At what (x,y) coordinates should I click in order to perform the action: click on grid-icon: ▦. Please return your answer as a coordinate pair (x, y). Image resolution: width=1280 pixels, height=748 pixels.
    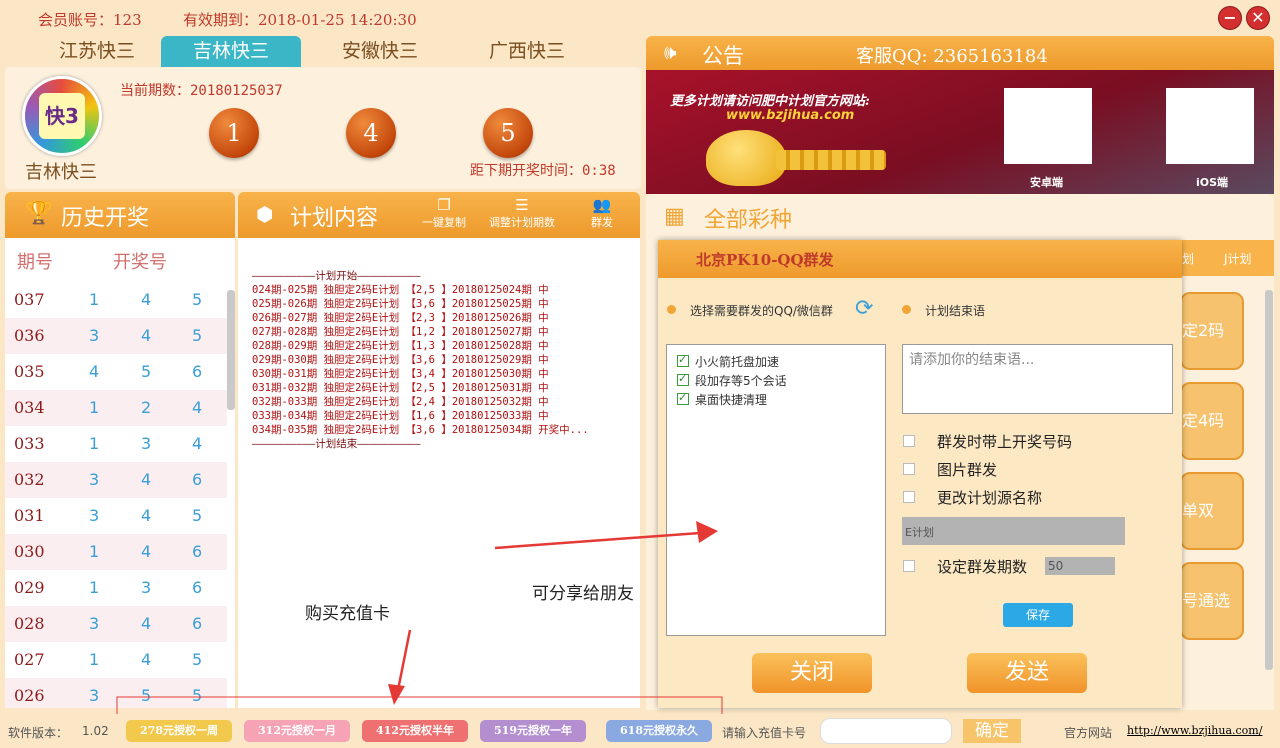
    Looking at the image, I should click on (674, 216).